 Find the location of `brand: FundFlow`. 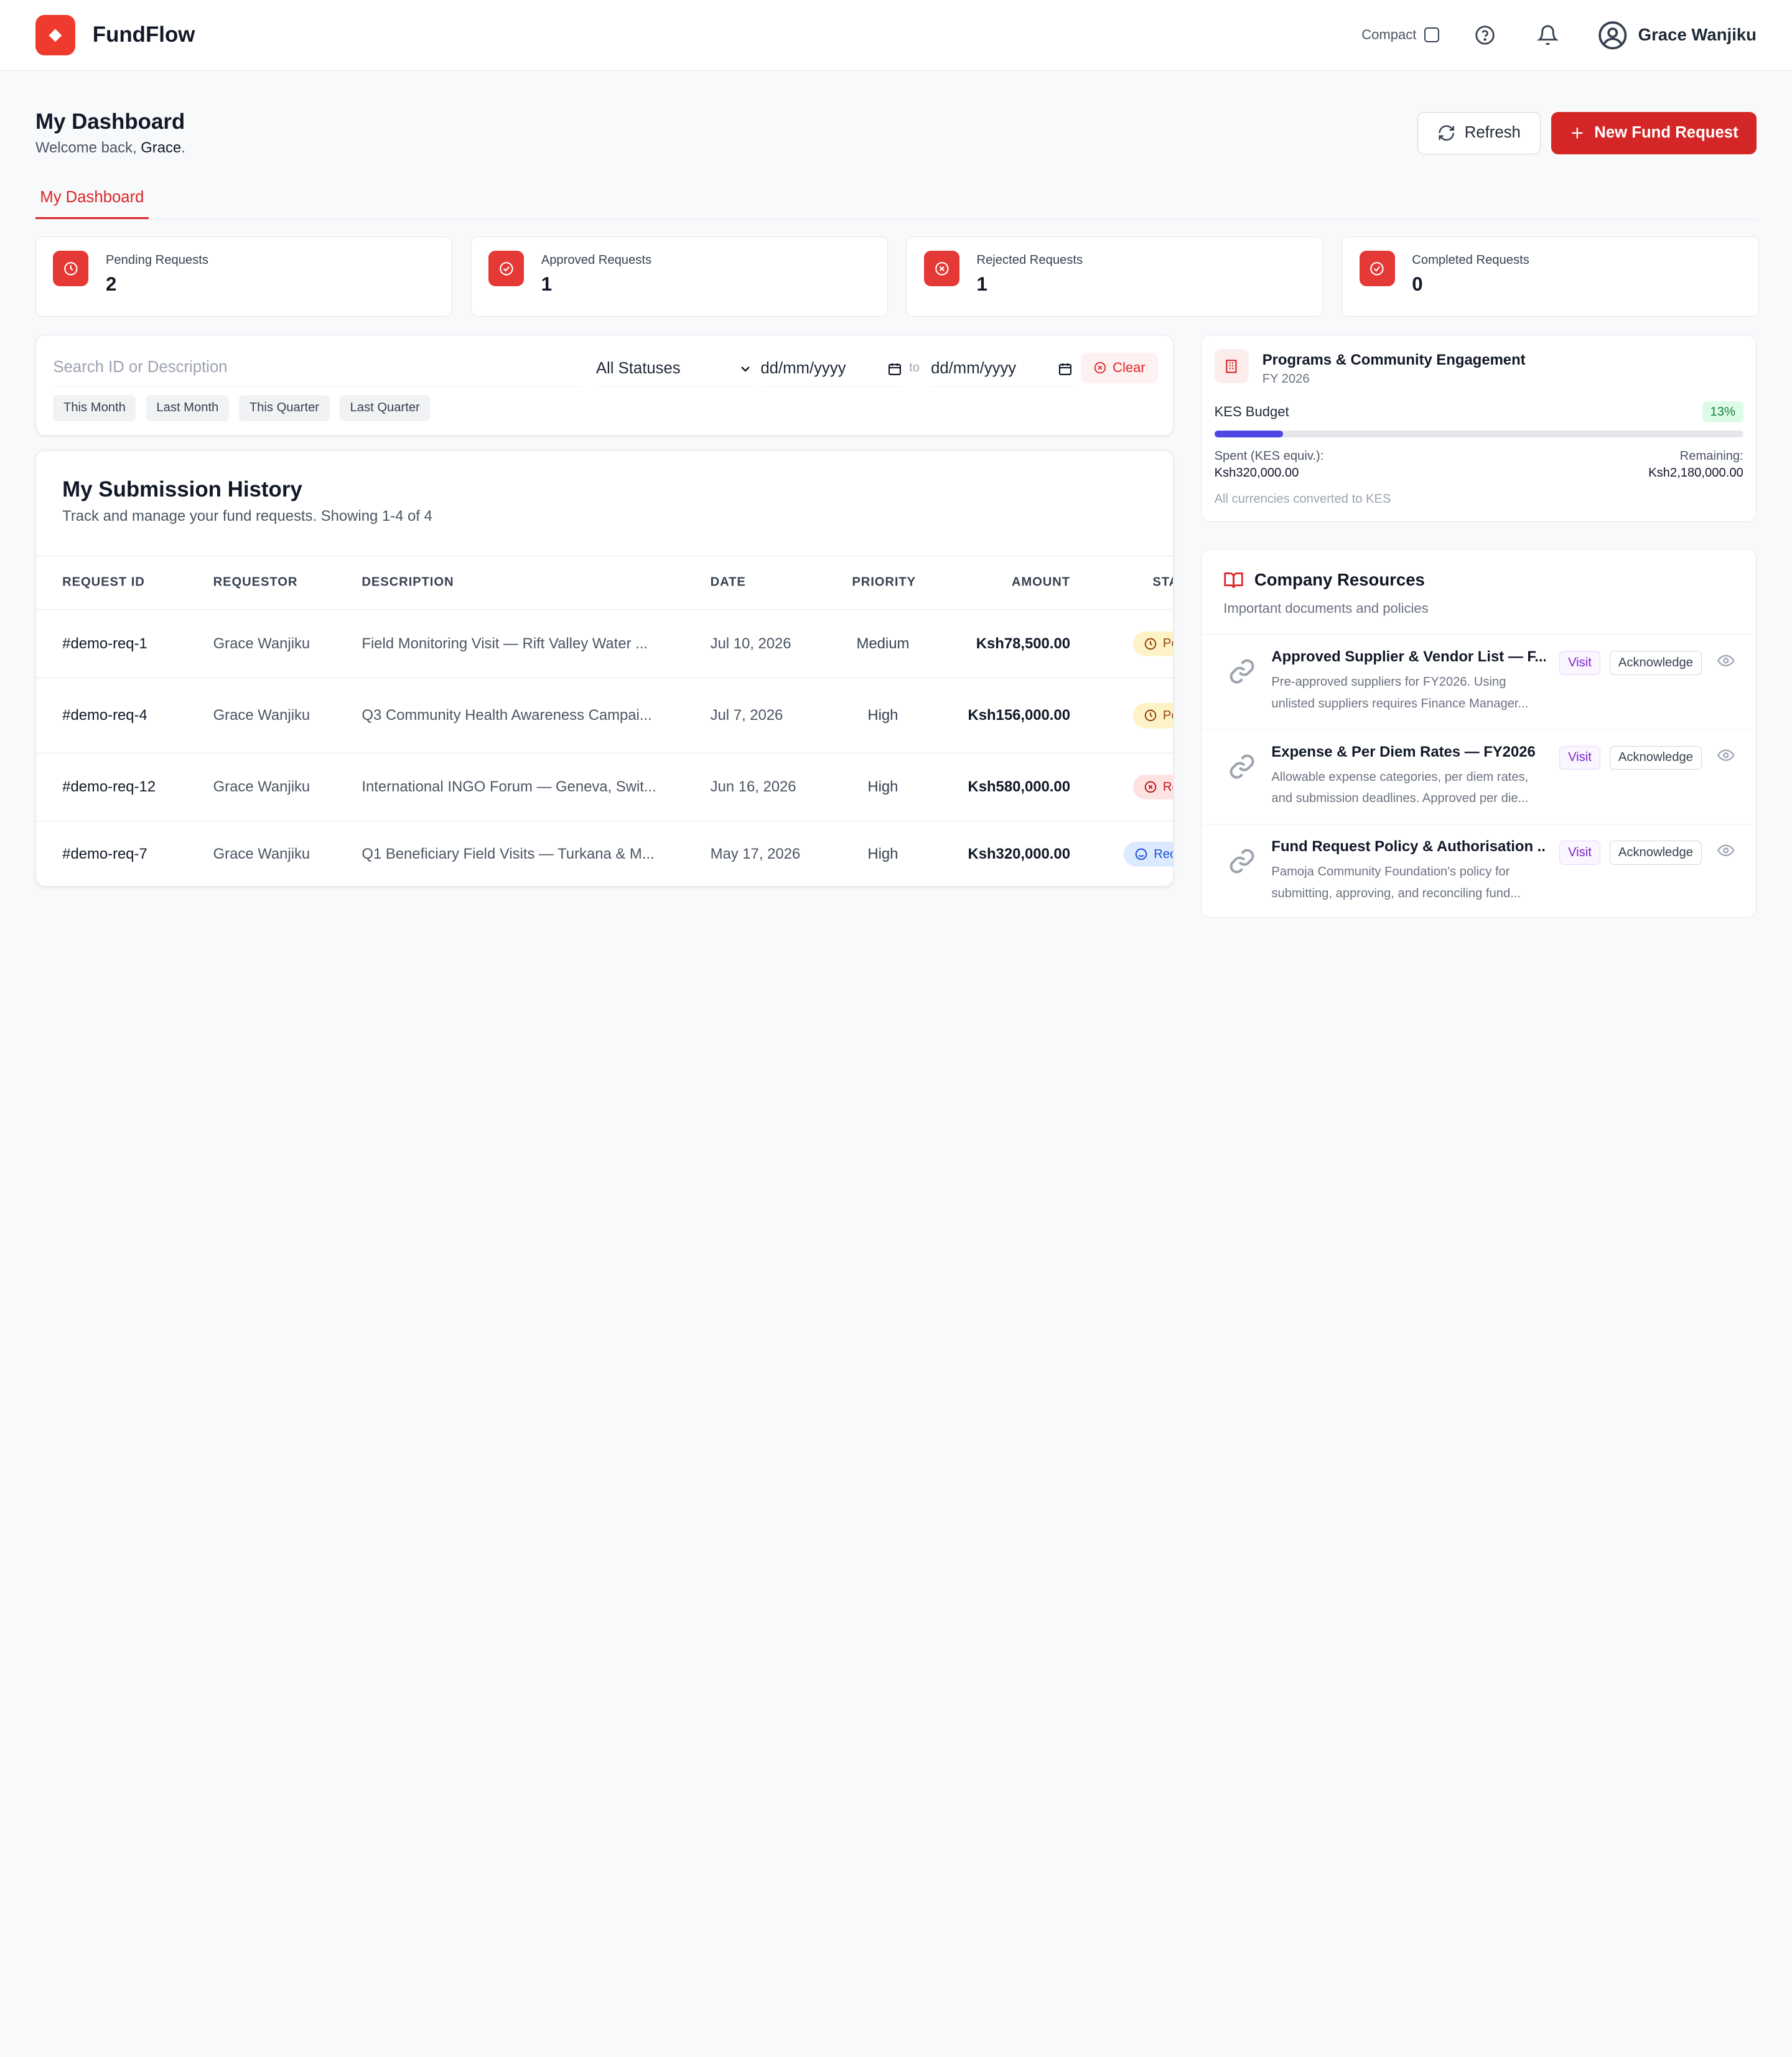

brand: FundFlow is located at coordinates (115, 35).